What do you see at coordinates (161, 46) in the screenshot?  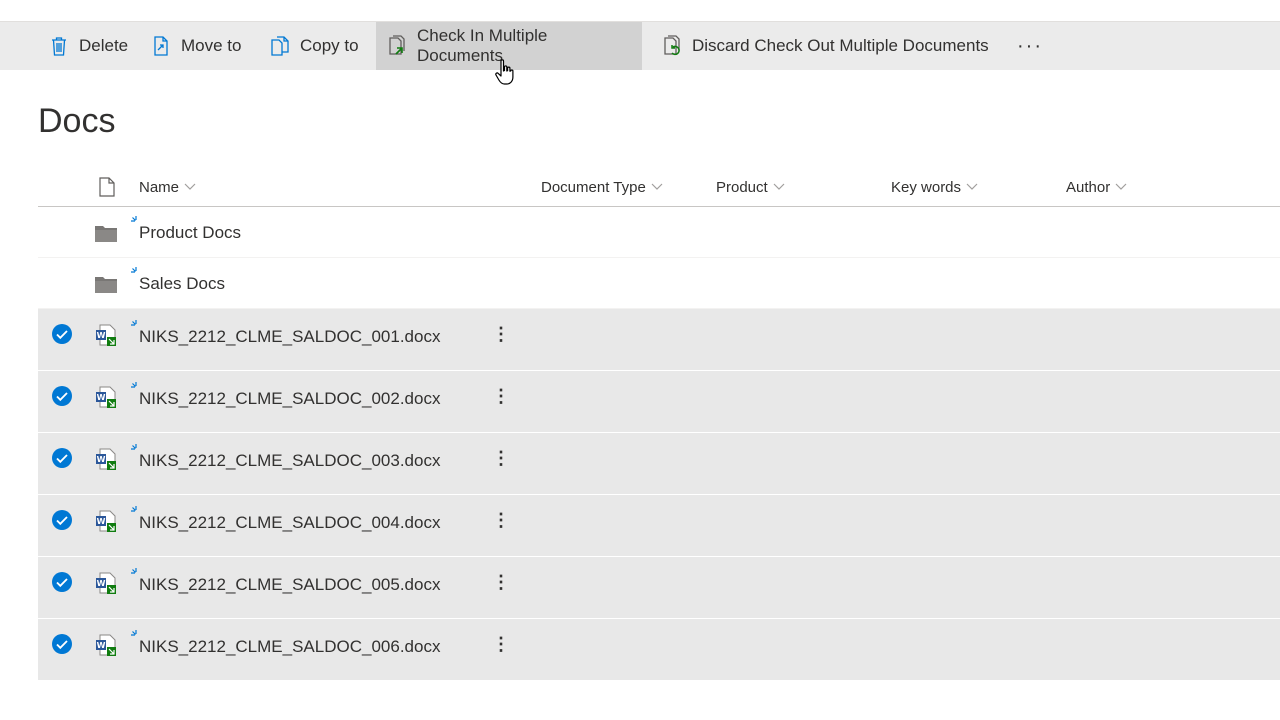 I see `move-to-icon` at bounding box center [161, 46].